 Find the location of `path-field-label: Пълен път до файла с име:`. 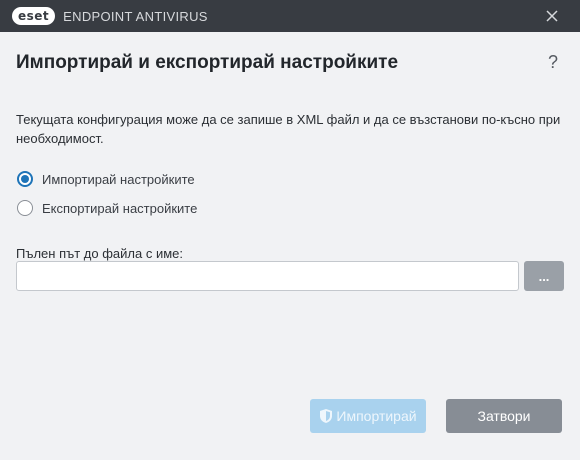

path-field-label: Пълен път до файла с име: is located at coordinates (100, 253).